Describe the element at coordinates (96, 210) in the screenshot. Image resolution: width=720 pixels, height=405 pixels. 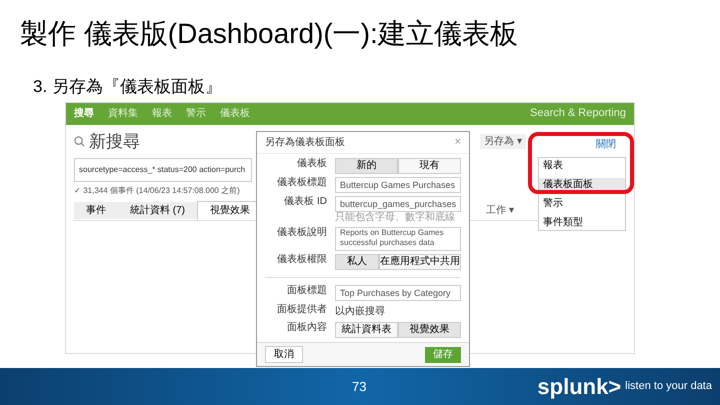
I see `results-tab: 事件` at that location.